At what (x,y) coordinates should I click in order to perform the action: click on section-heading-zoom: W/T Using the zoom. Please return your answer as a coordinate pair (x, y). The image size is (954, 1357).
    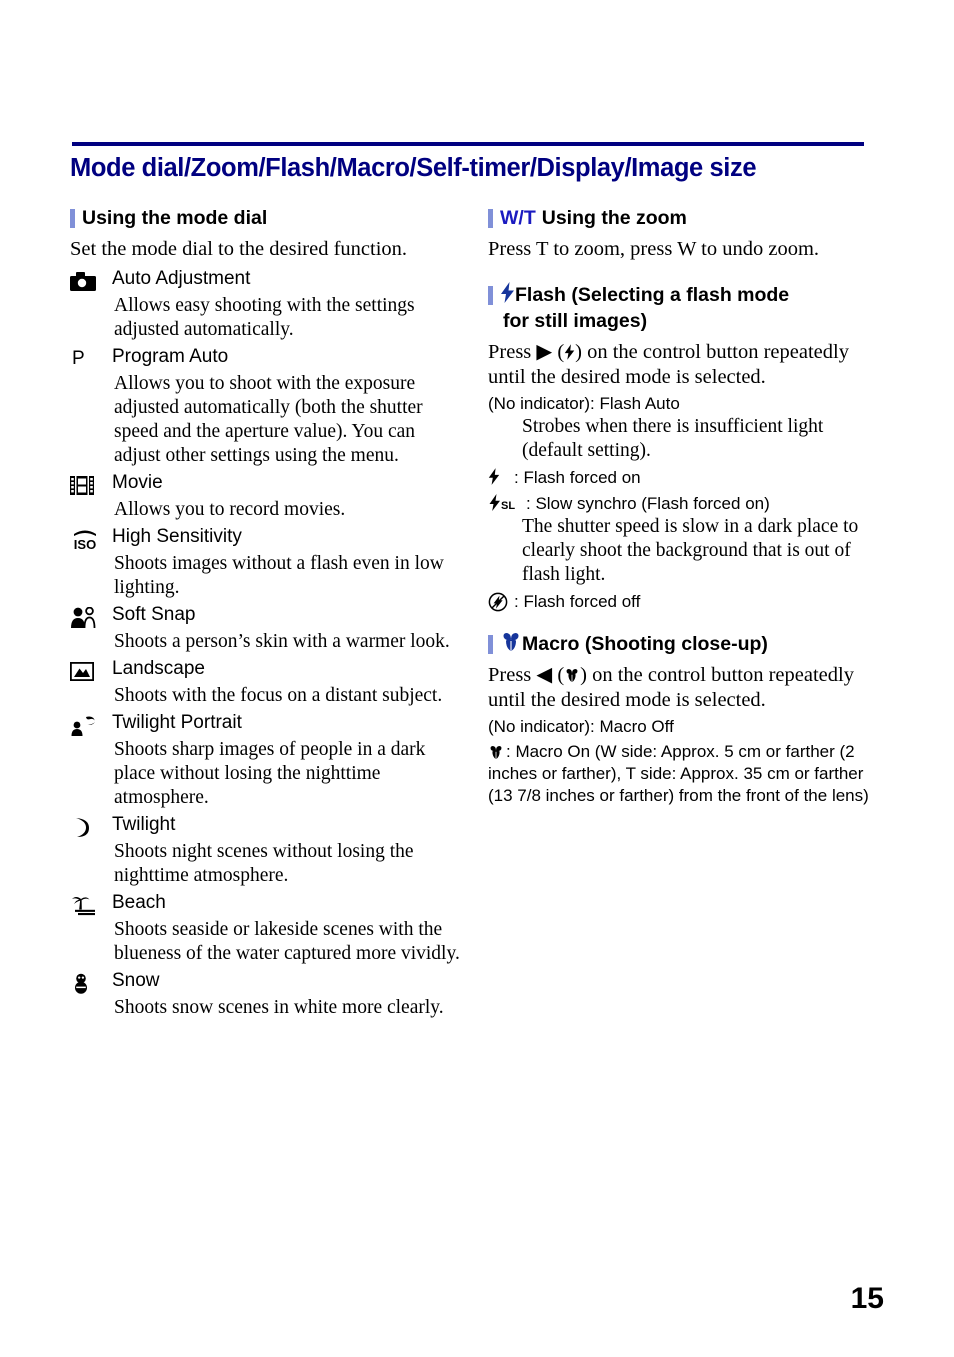
    Looking at the image, I should click on (684, 218).